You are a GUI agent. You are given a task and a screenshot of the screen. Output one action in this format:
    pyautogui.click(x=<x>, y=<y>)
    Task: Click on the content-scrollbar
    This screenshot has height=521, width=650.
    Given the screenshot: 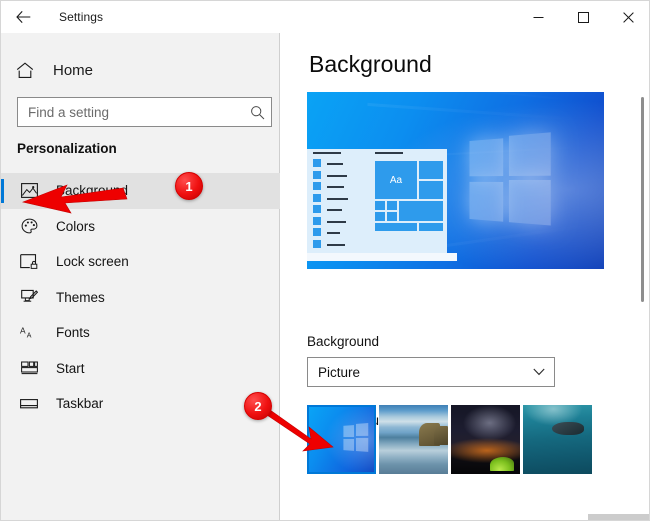 What is the action you would take?
    pyautogui.click(x=642, y=276)
    